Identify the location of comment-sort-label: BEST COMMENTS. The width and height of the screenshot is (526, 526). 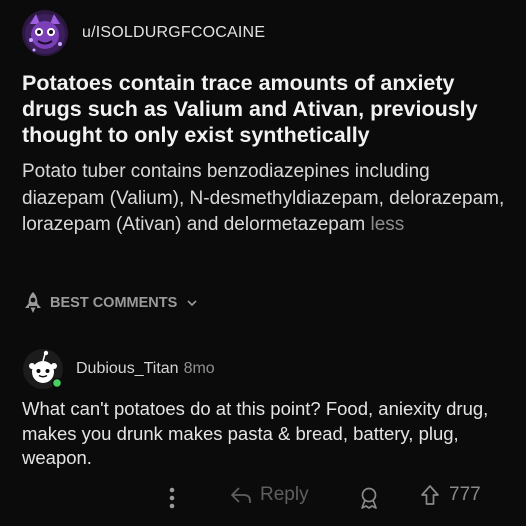
(114, 303).